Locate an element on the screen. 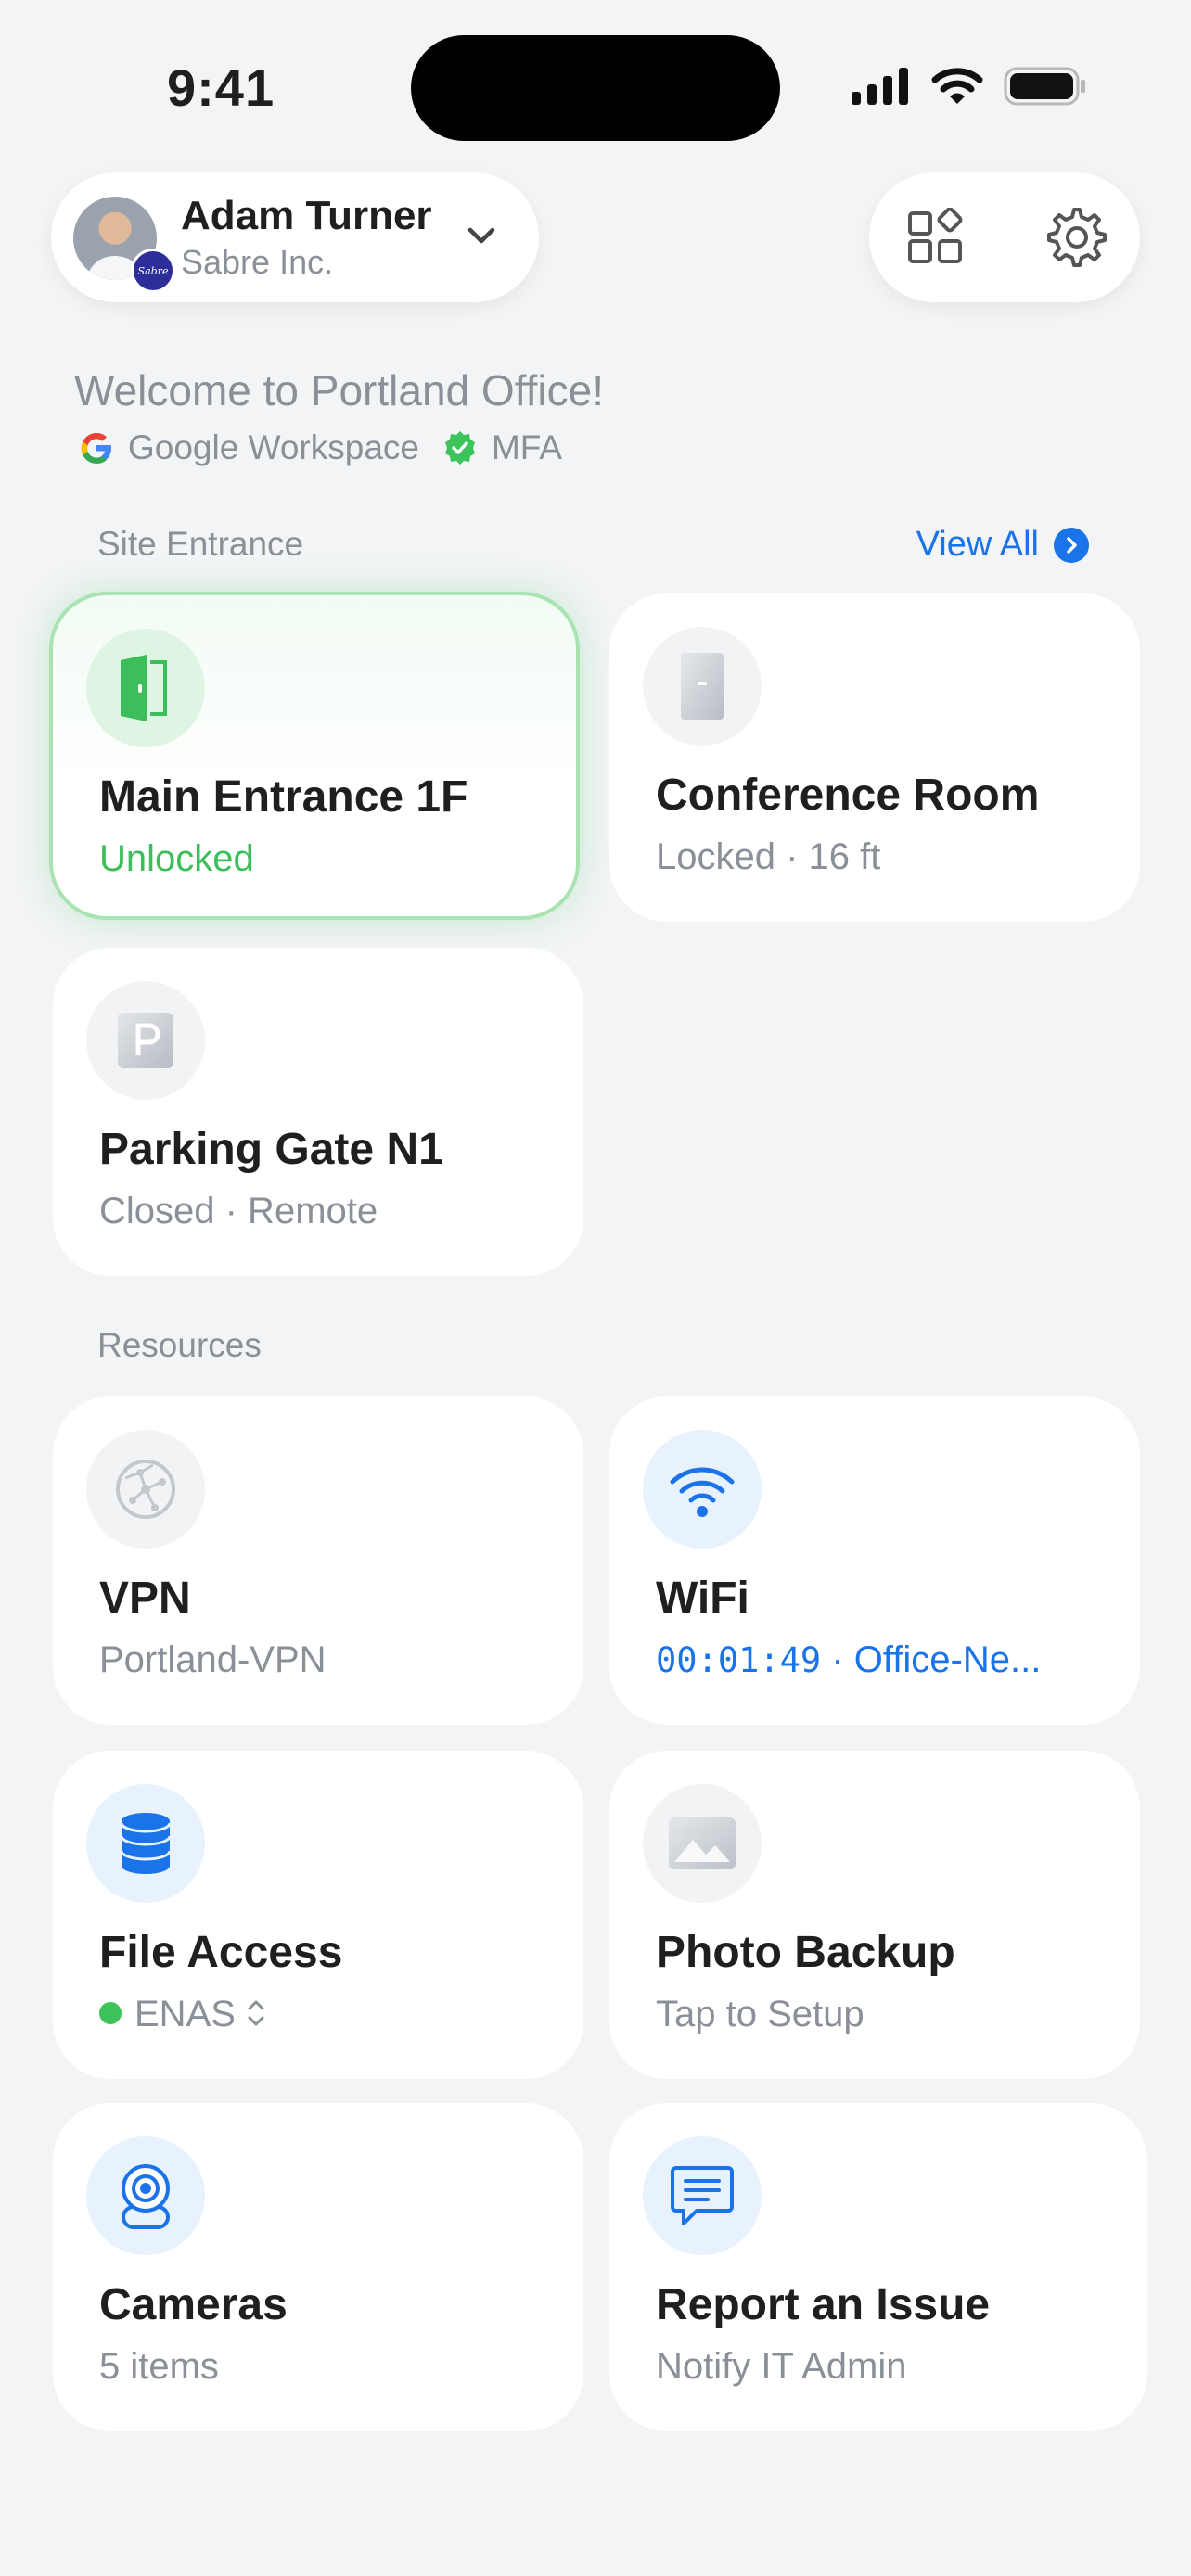 The image size is (1191, 2576). card-subtitle: ENAS is located at coordinates (183, 2014).